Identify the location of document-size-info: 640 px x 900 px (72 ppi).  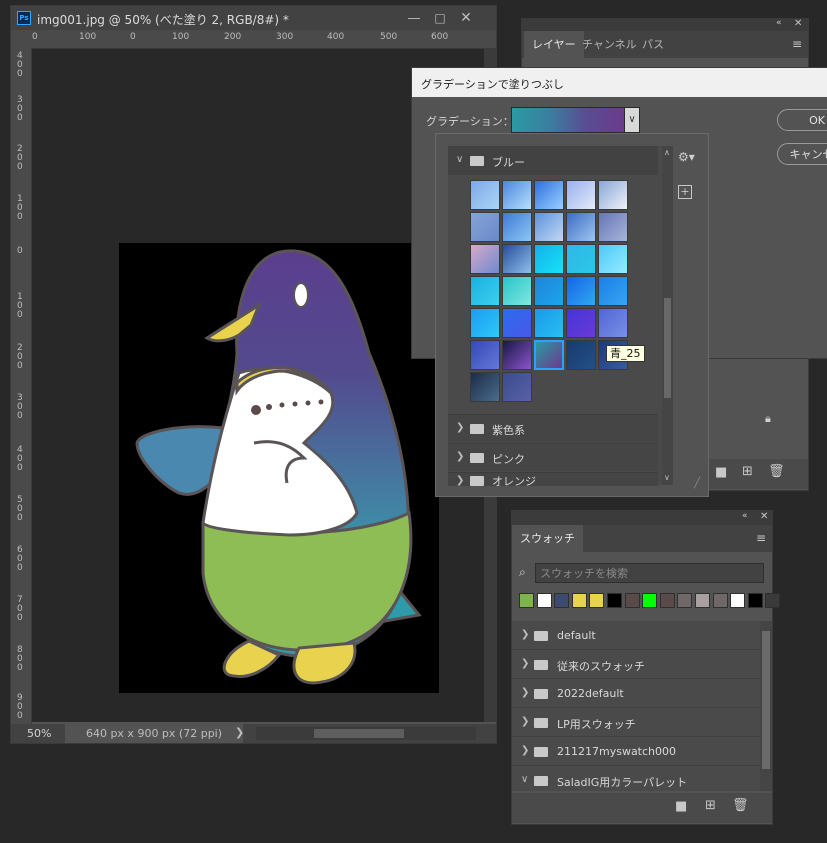
(154, 733).